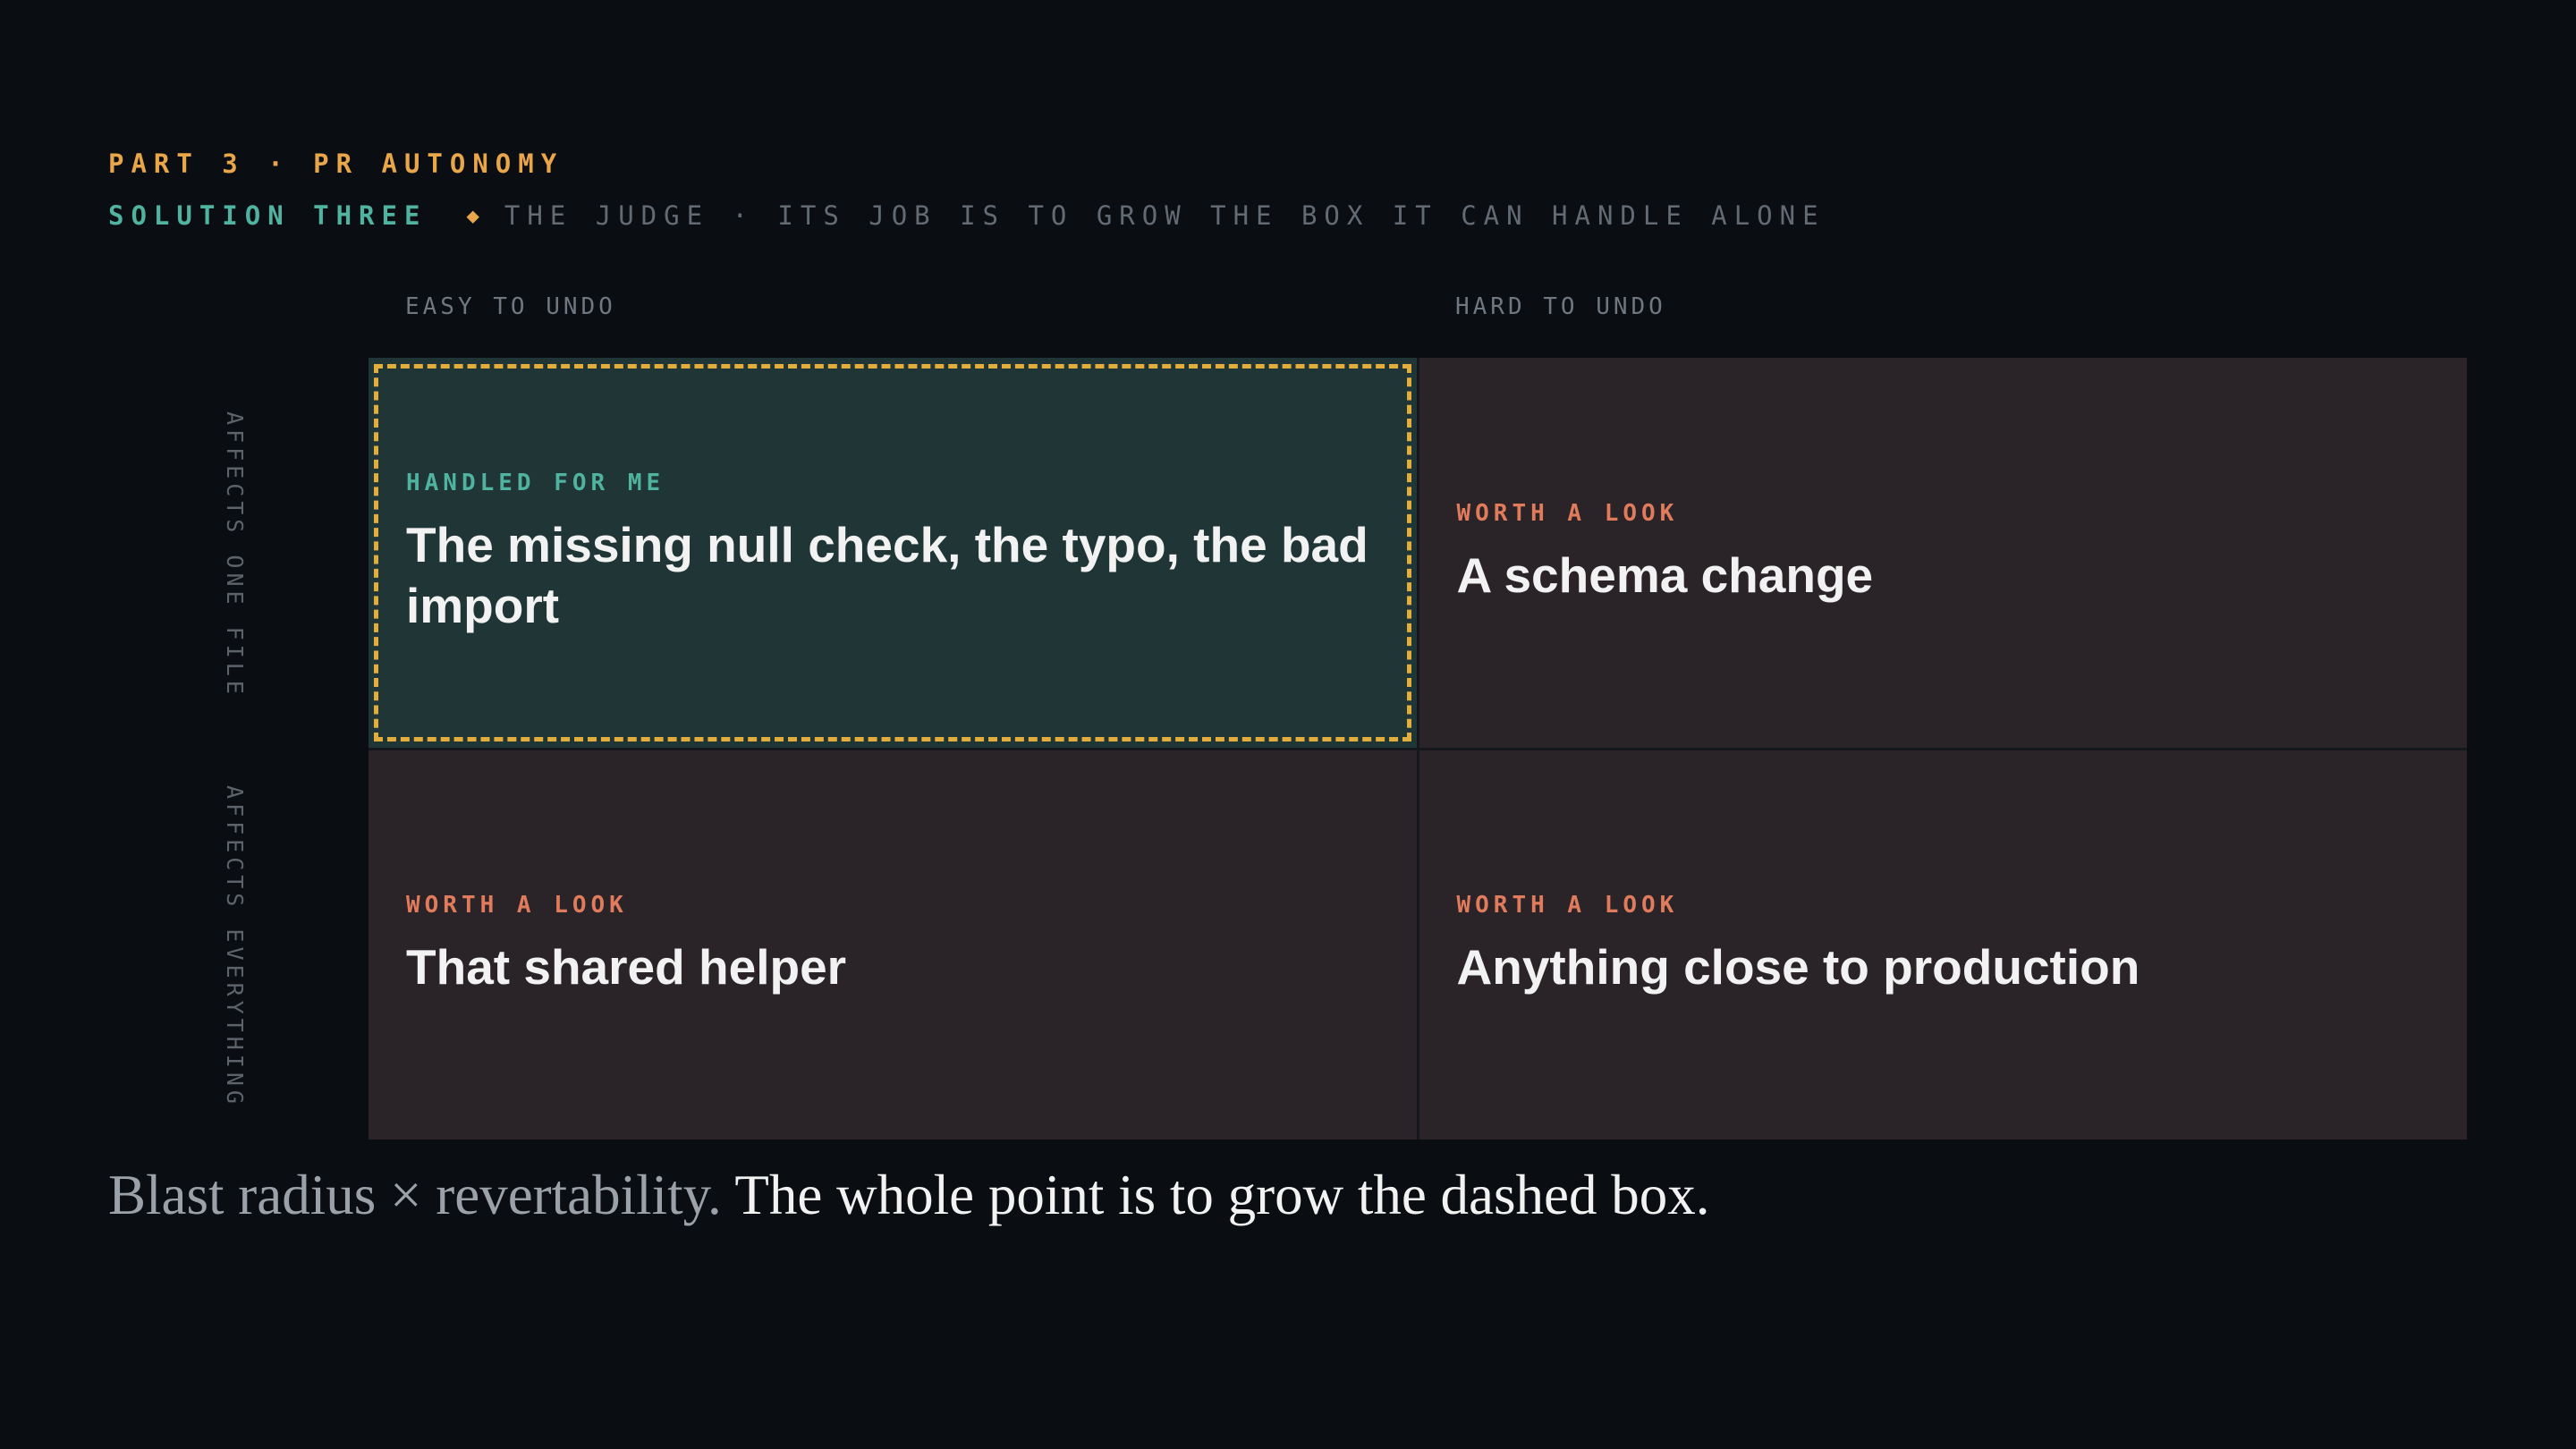 Image resolution: width=2576 pixels, height=1449 pixels. What do you see at coordinates (268, 215) in the screenshot?
I see `solution-label: SOLUTION THREE` at bounding box center [268, 215].